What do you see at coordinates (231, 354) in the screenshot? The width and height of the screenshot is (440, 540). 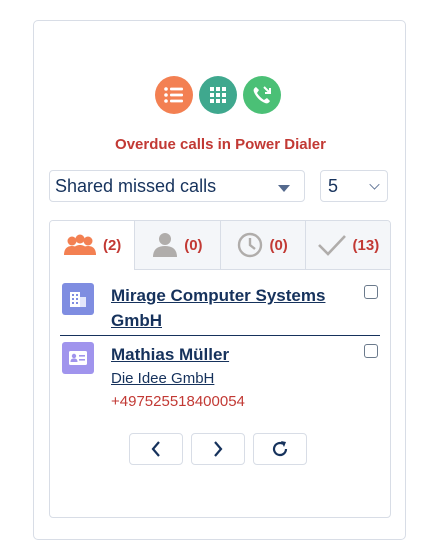 I see `record-name-link: Mathias Müller` at bounding box center [231, 354].